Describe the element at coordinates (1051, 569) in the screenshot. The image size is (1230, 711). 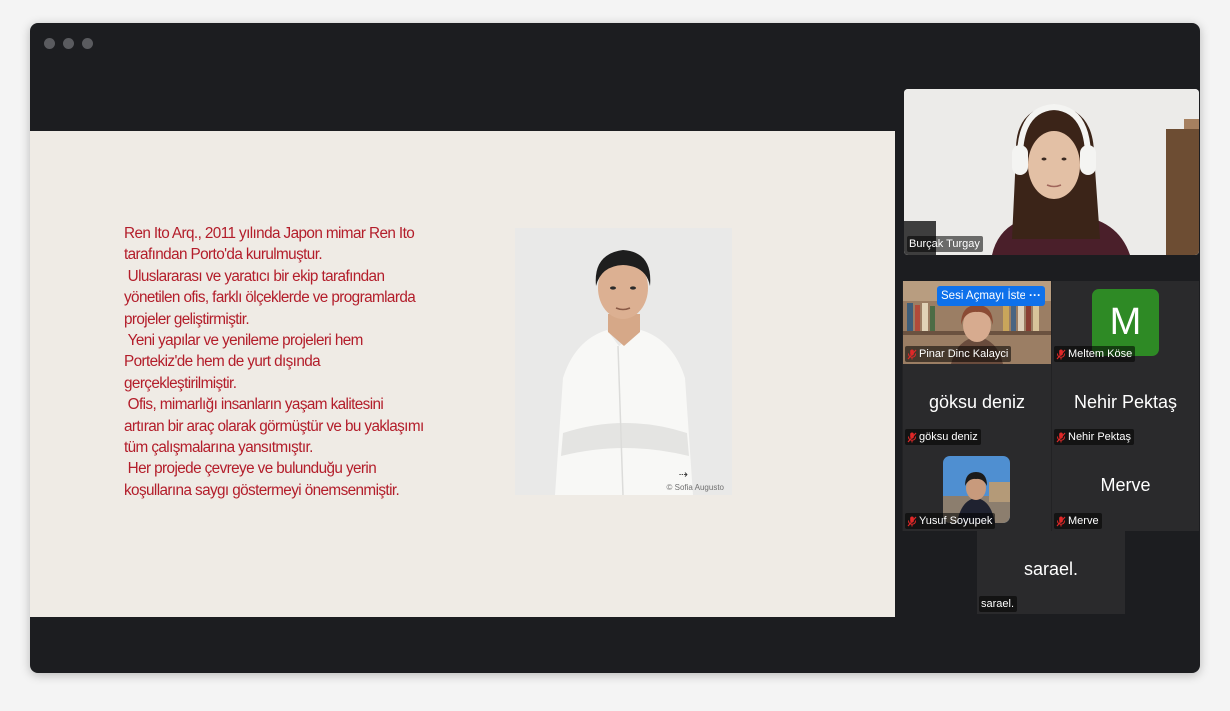
I see `participant-display-name: sarael.` at that location.